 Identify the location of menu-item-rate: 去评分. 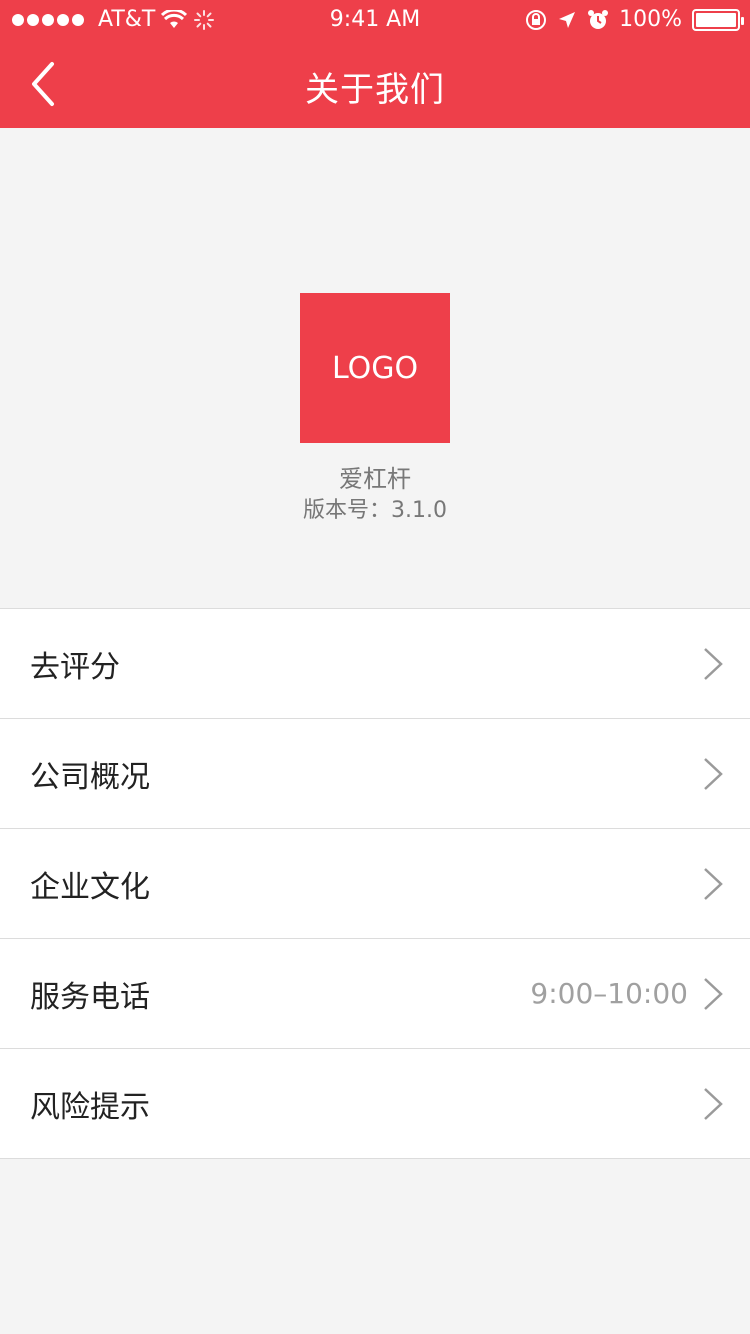
(375, 664).